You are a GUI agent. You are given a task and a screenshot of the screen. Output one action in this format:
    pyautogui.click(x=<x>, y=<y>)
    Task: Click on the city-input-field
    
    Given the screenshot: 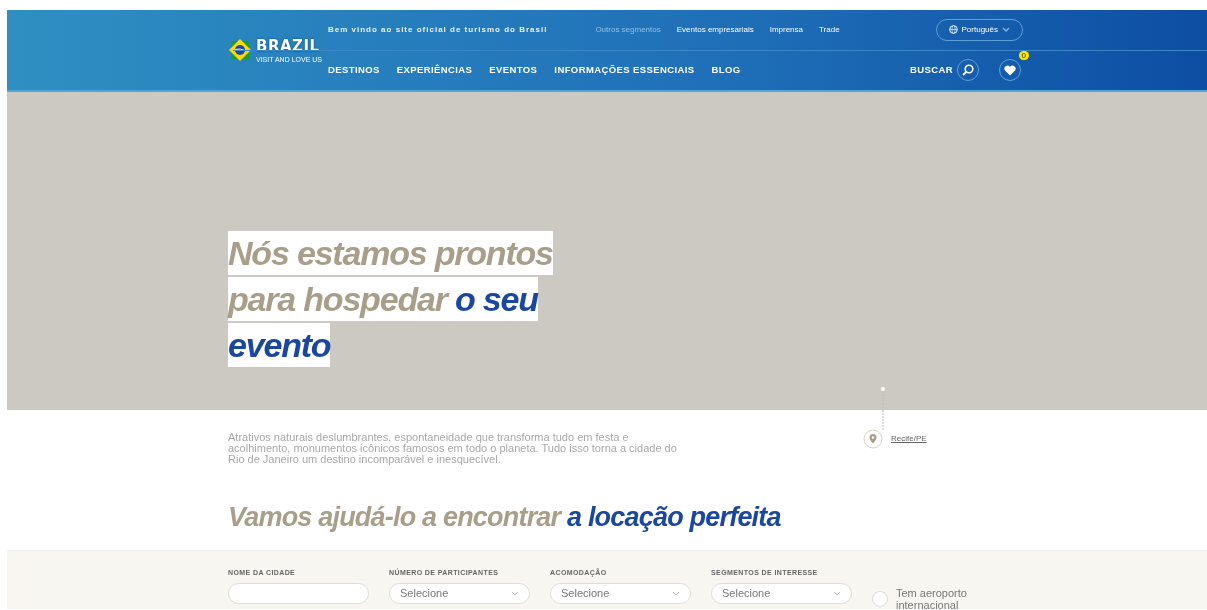 What is the action you would take?
    pyautogui.click(x=298, y=593)
    